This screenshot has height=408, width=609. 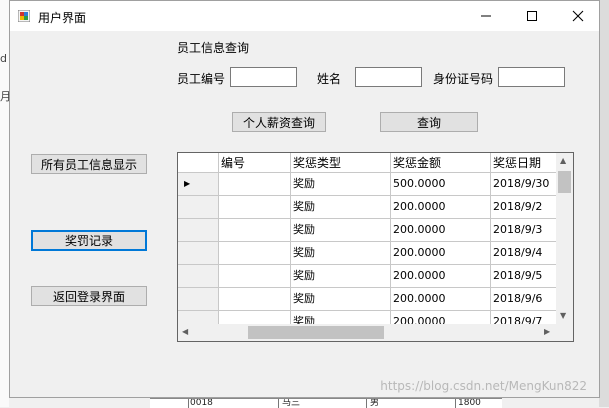 I want to click on form-heading: 员工信息查询, so click(x=213, y=48).